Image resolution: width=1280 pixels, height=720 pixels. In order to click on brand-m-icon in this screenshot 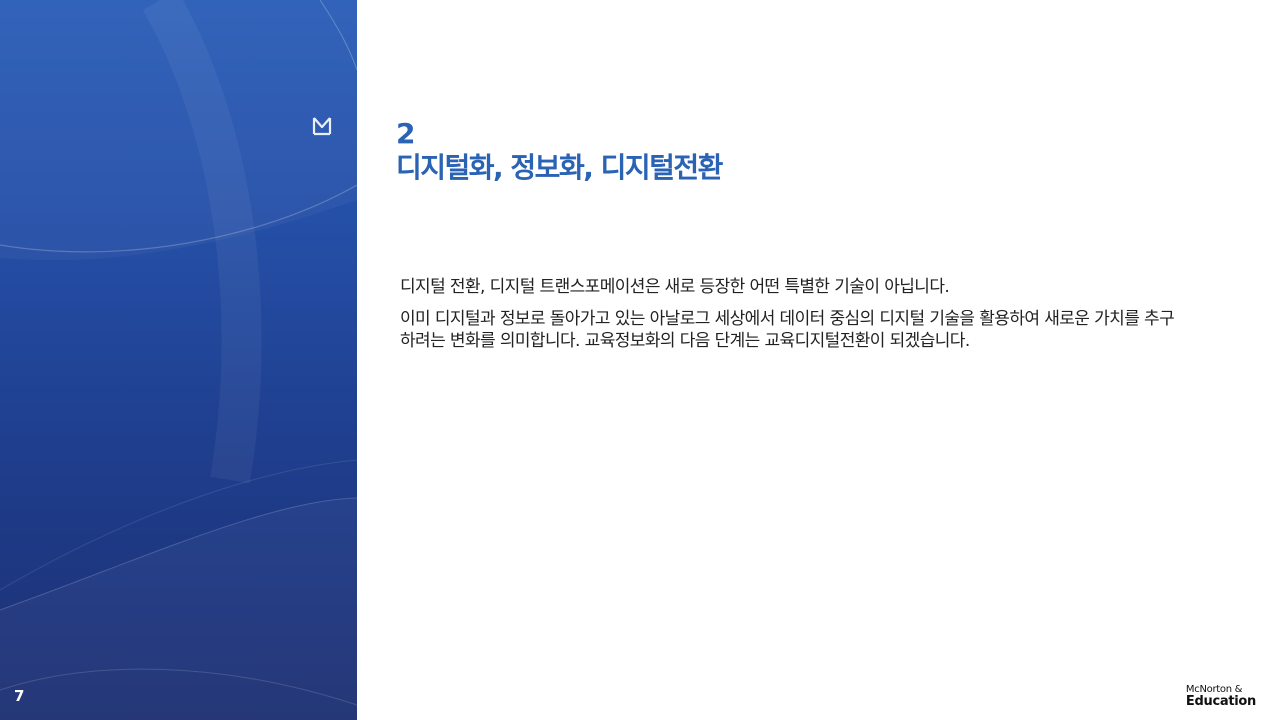, I will do `click(322, 126)`.